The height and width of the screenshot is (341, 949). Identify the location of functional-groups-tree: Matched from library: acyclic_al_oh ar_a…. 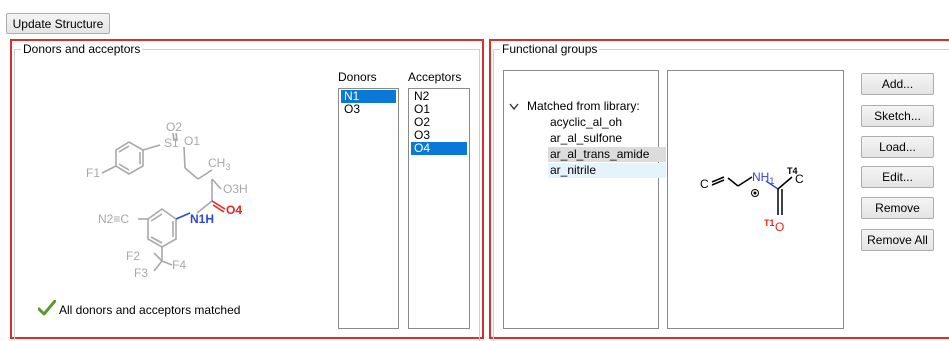
(584, 199).